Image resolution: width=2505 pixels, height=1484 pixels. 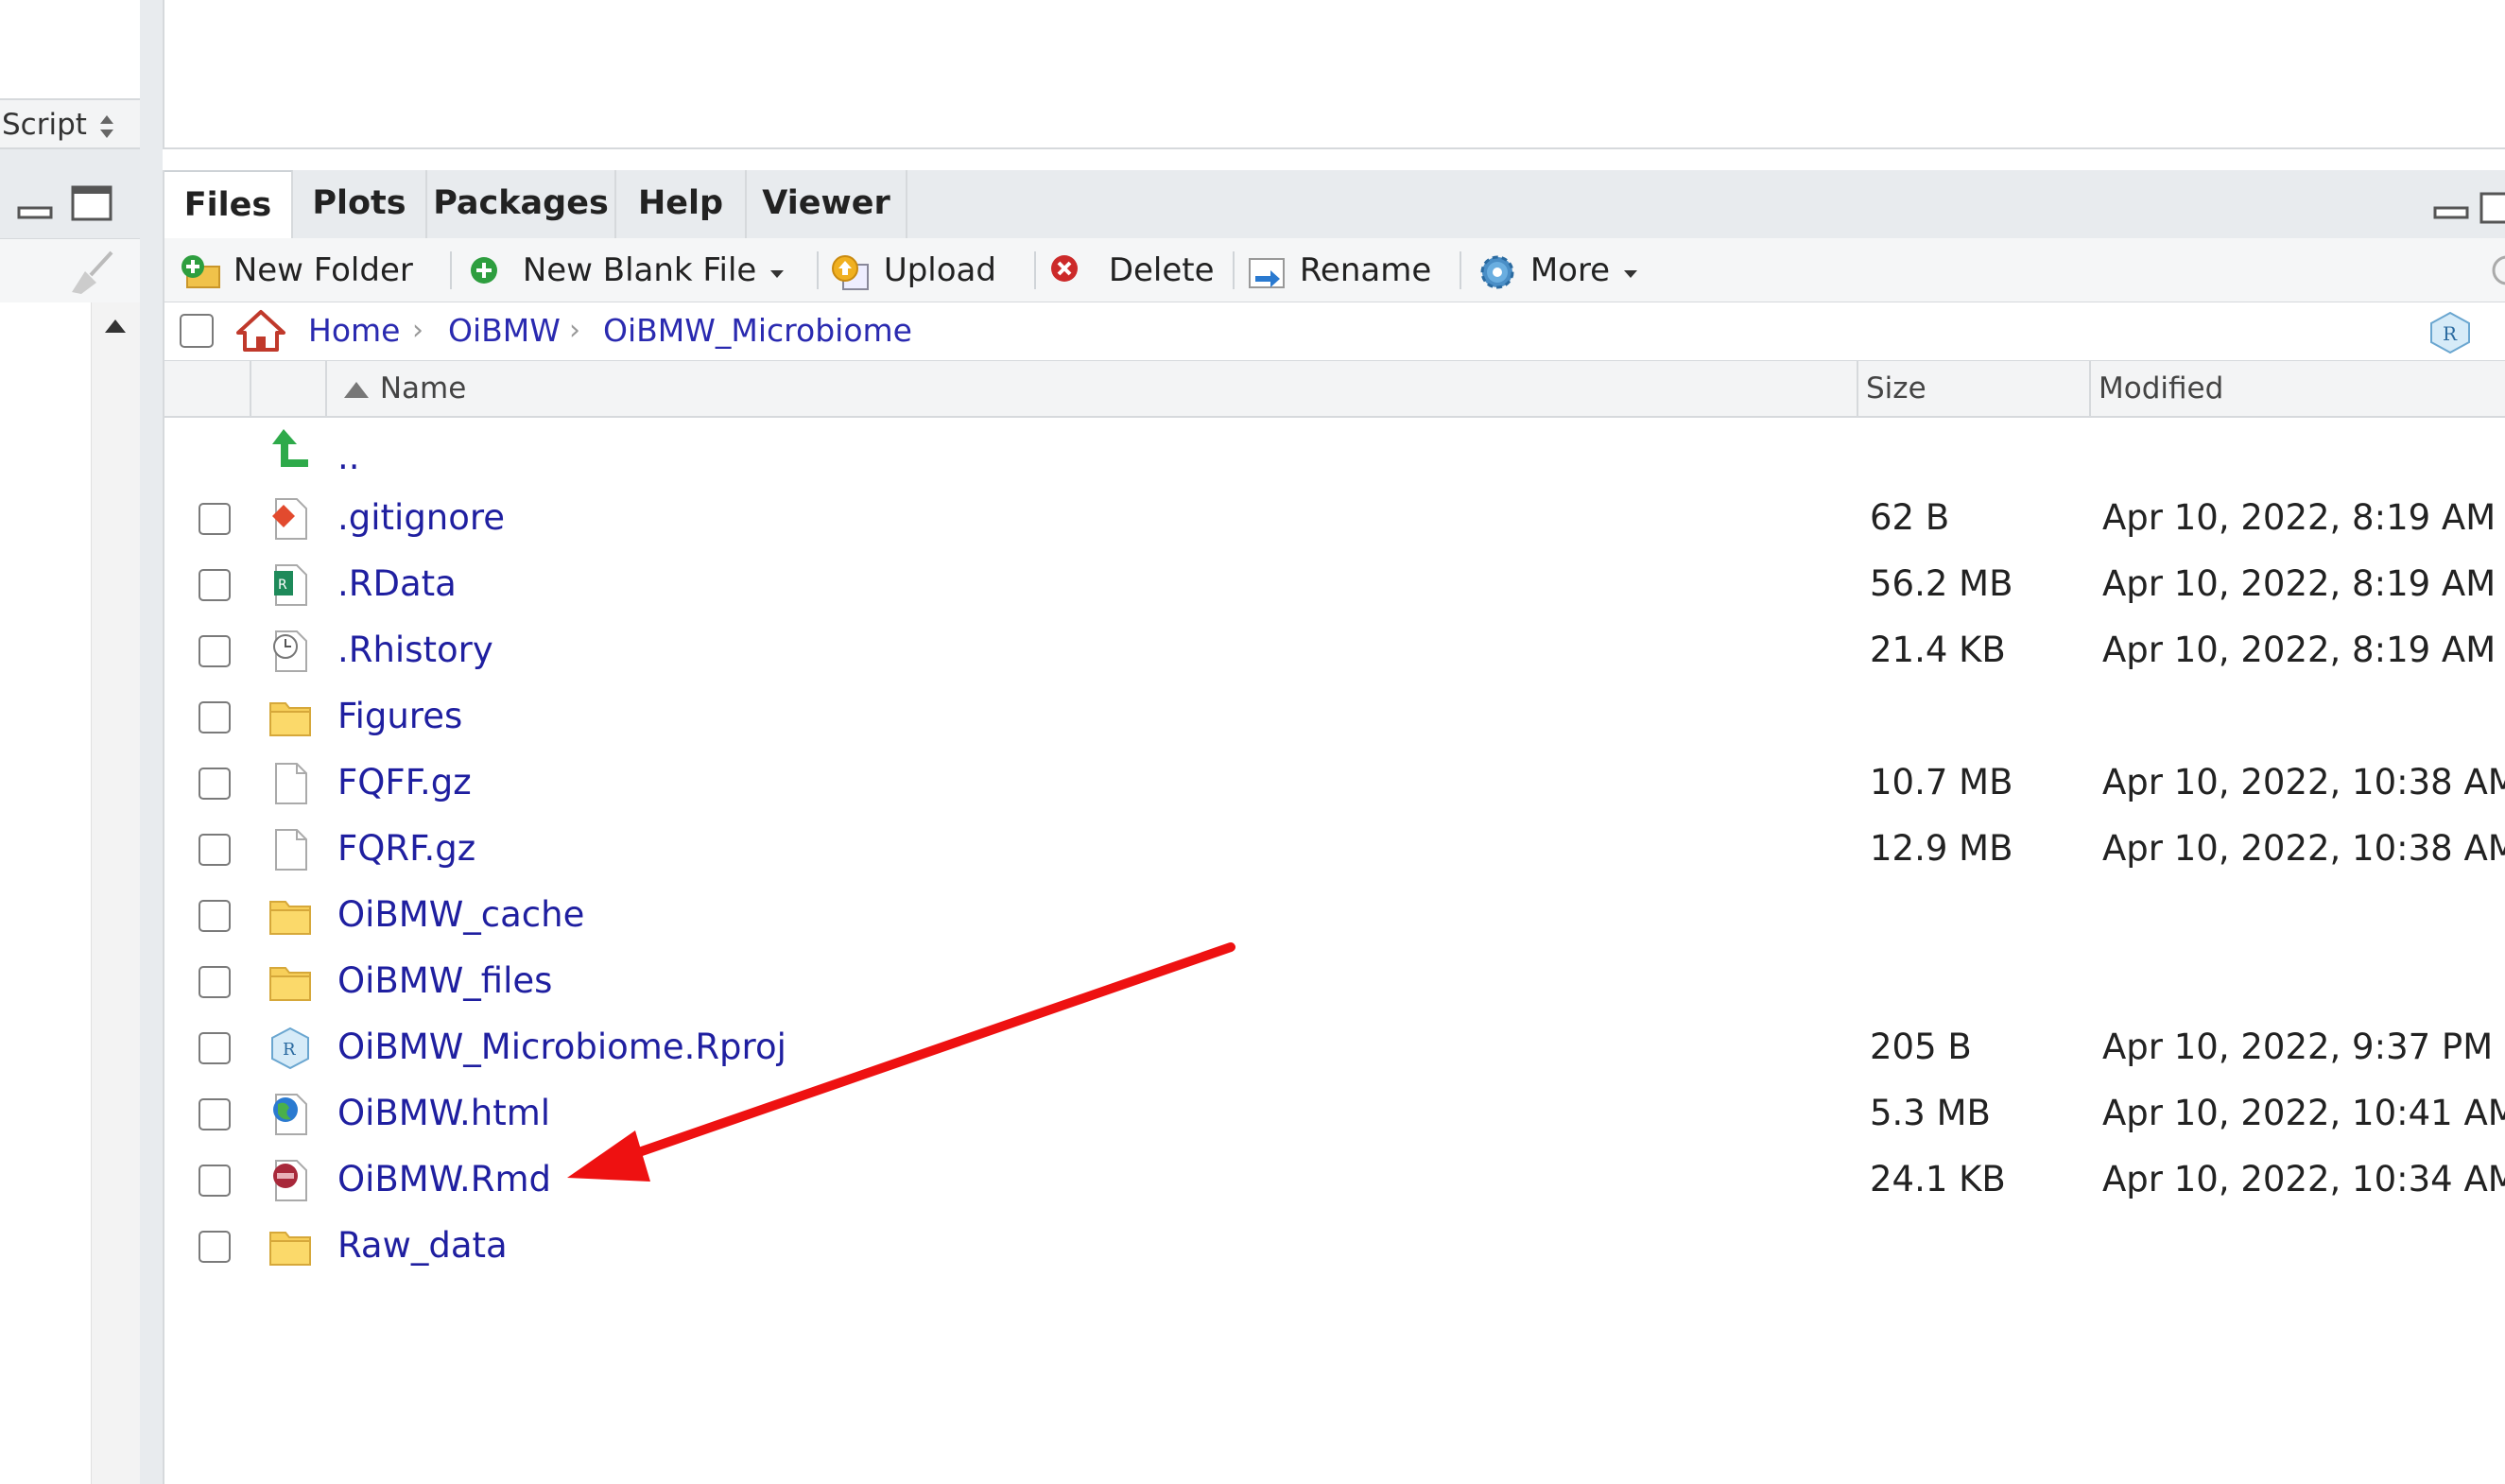 What do you see at coordinates (397, 584) in the screenshot?
I see `file-name-link: .RData` at bounding box center [397, 584].